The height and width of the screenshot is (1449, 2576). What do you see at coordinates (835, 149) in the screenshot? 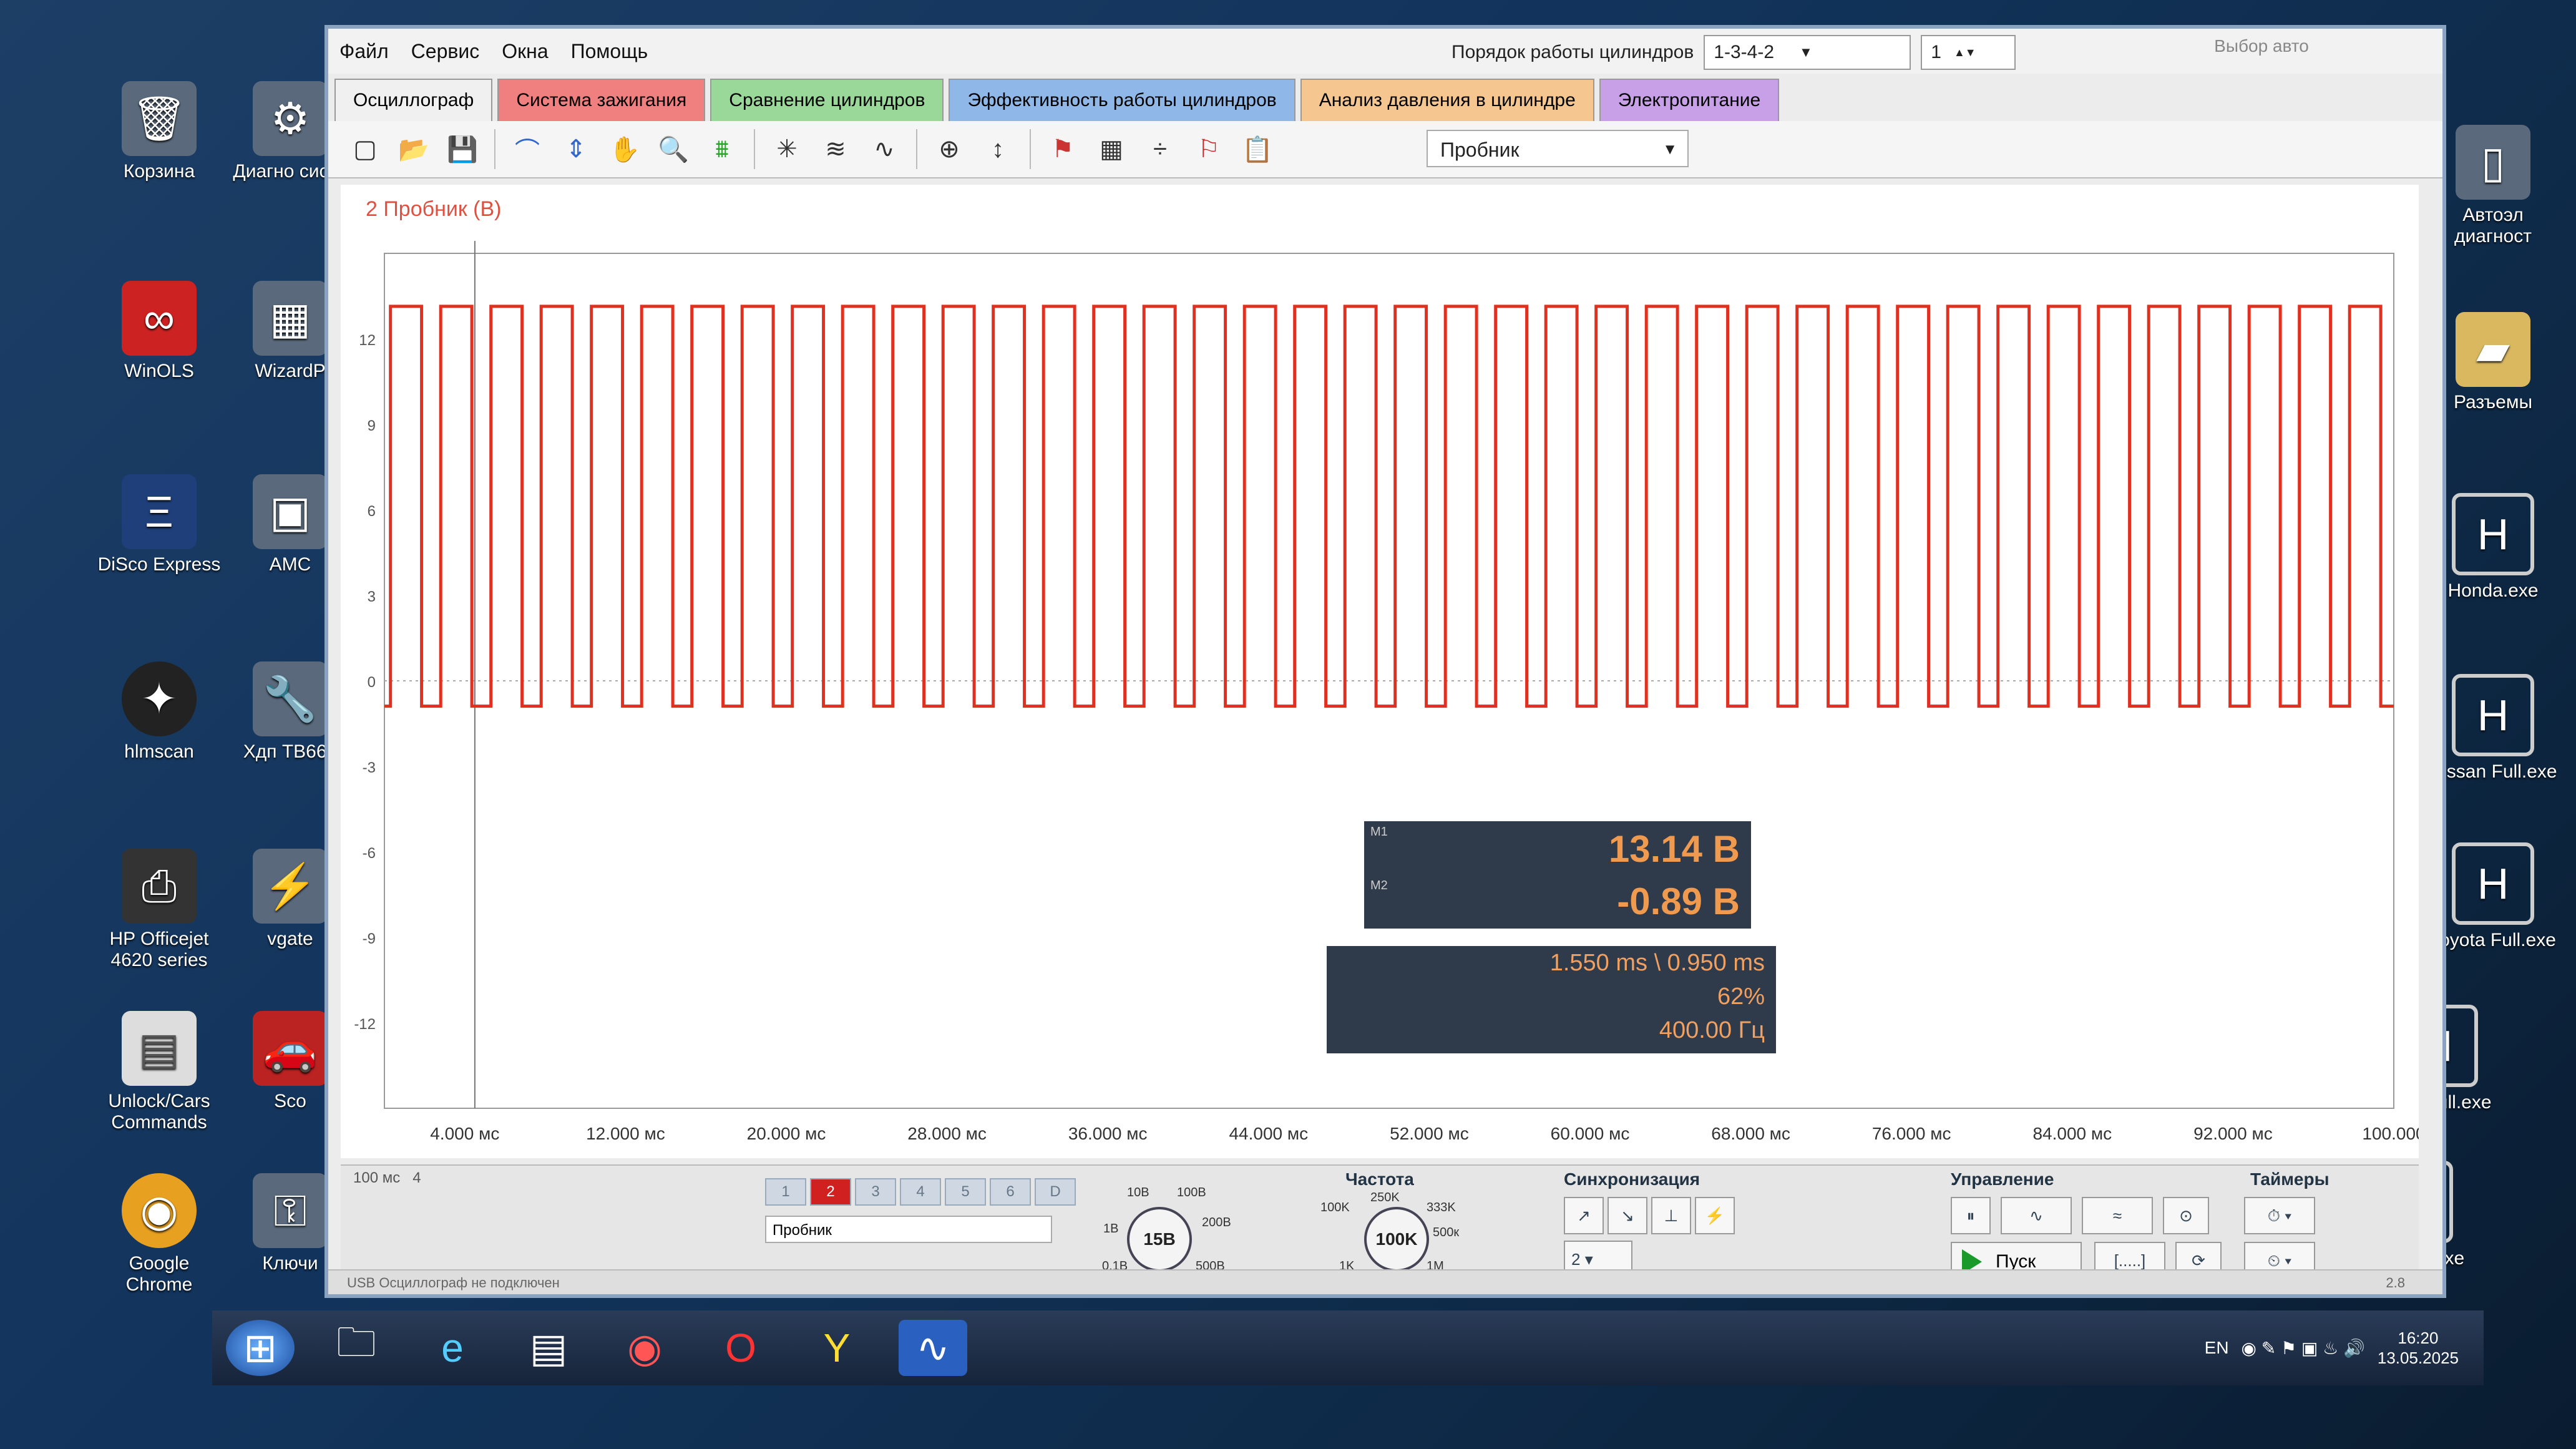
I see `multi-wave-icon: ≋` at bounding box center [835, 149].